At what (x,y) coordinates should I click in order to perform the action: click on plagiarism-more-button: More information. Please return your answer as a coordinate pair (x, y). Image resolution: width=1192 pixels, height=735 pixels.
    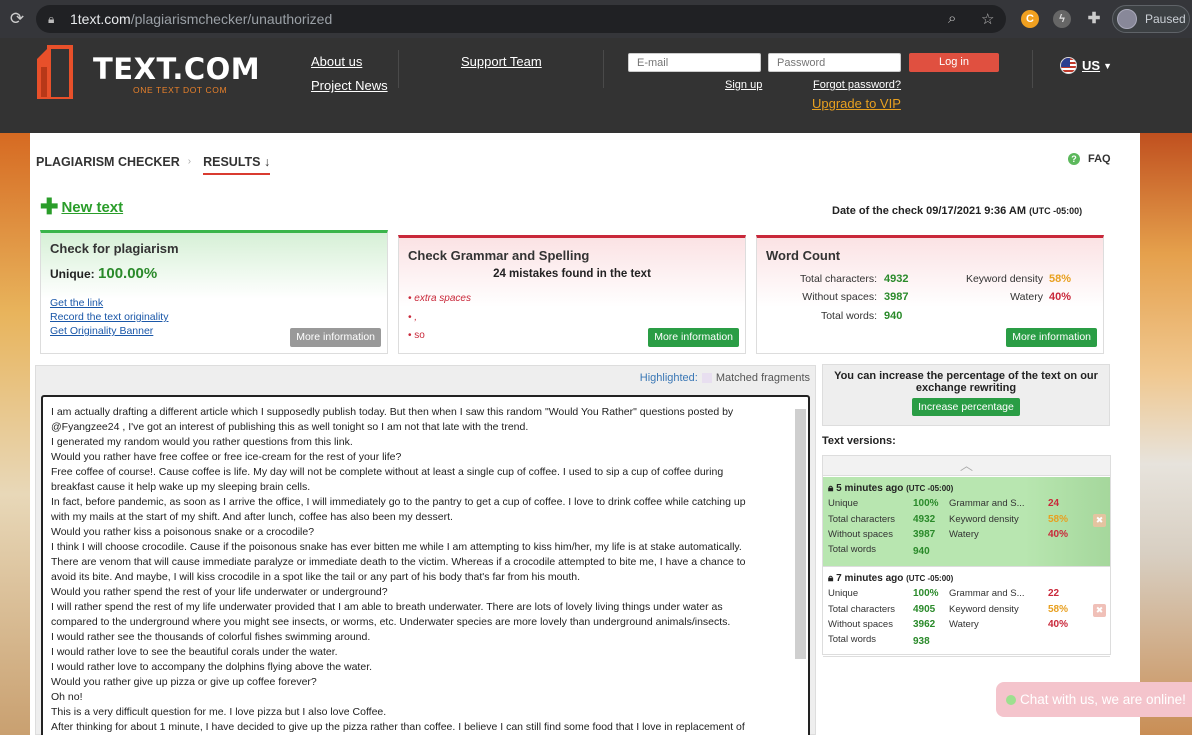
    Looking at the image, I should click on (335, 337).